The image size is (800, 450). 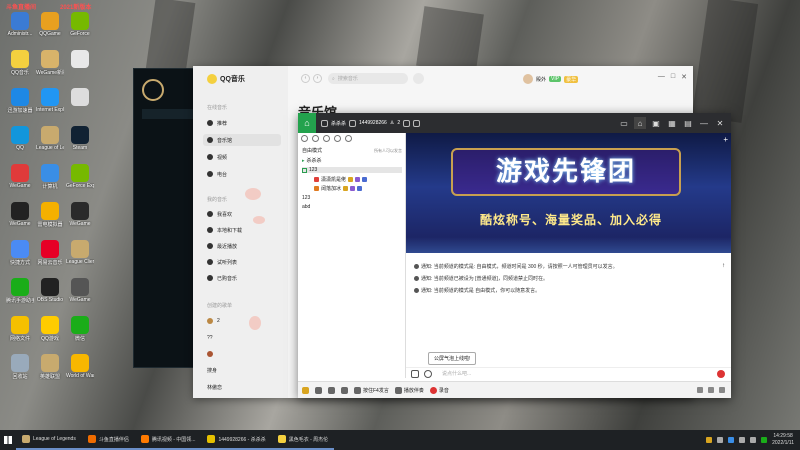 I want to click on close-button: ✕, so click(x=720, y=123).